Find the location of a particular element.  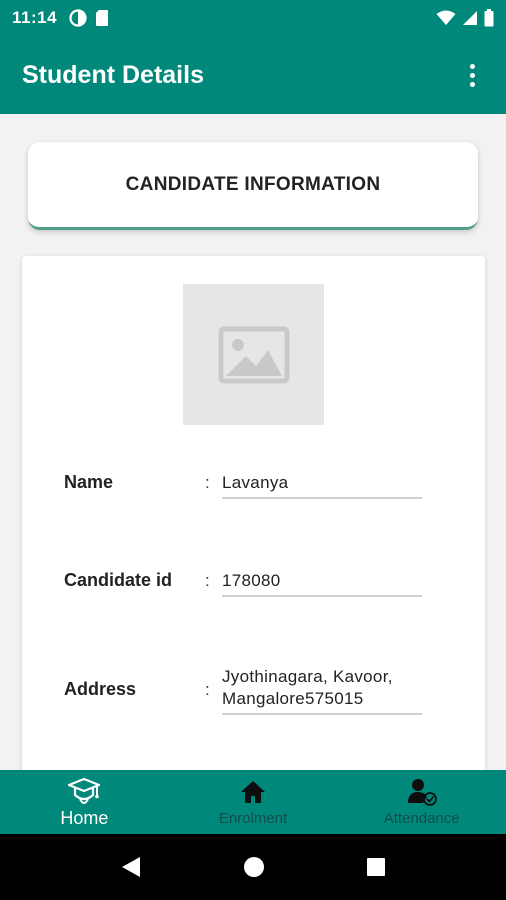

wifi-icon is located at coordinates (446, 17).